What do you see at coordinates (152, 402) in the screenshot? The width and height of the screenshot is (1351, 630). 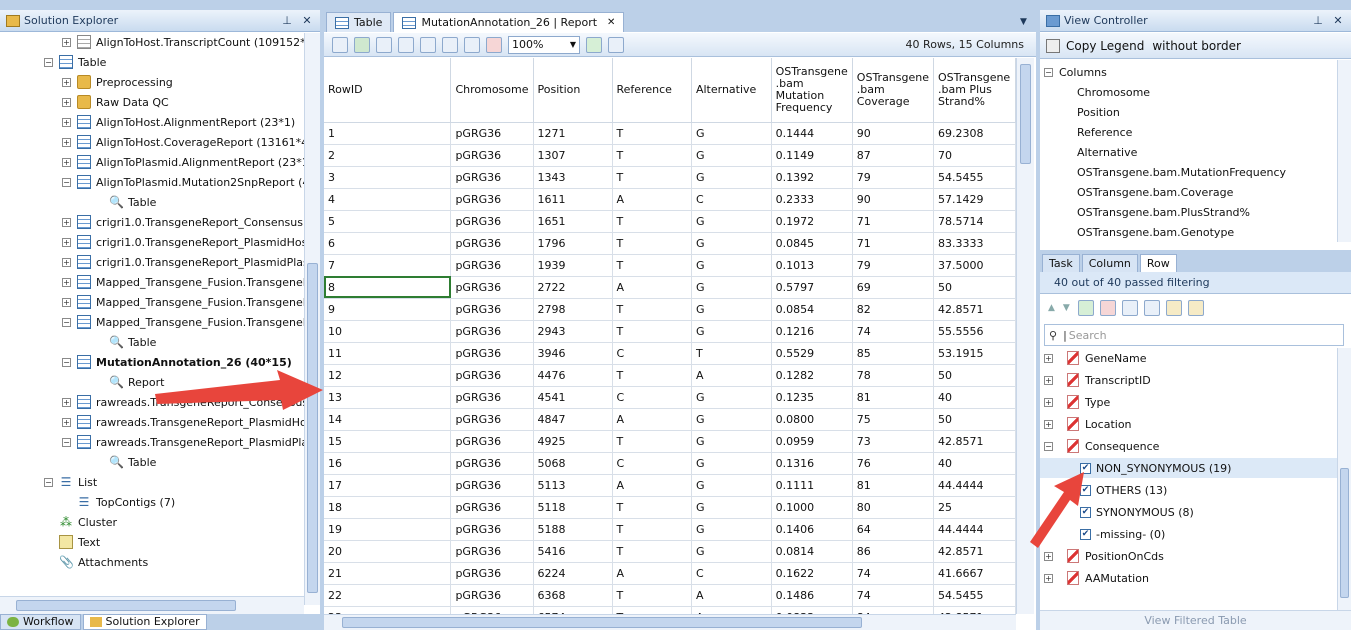 I see `tree-item: + rawreads.TransgeneReport_Consensus (2*7` at bounding box center [152, 402].